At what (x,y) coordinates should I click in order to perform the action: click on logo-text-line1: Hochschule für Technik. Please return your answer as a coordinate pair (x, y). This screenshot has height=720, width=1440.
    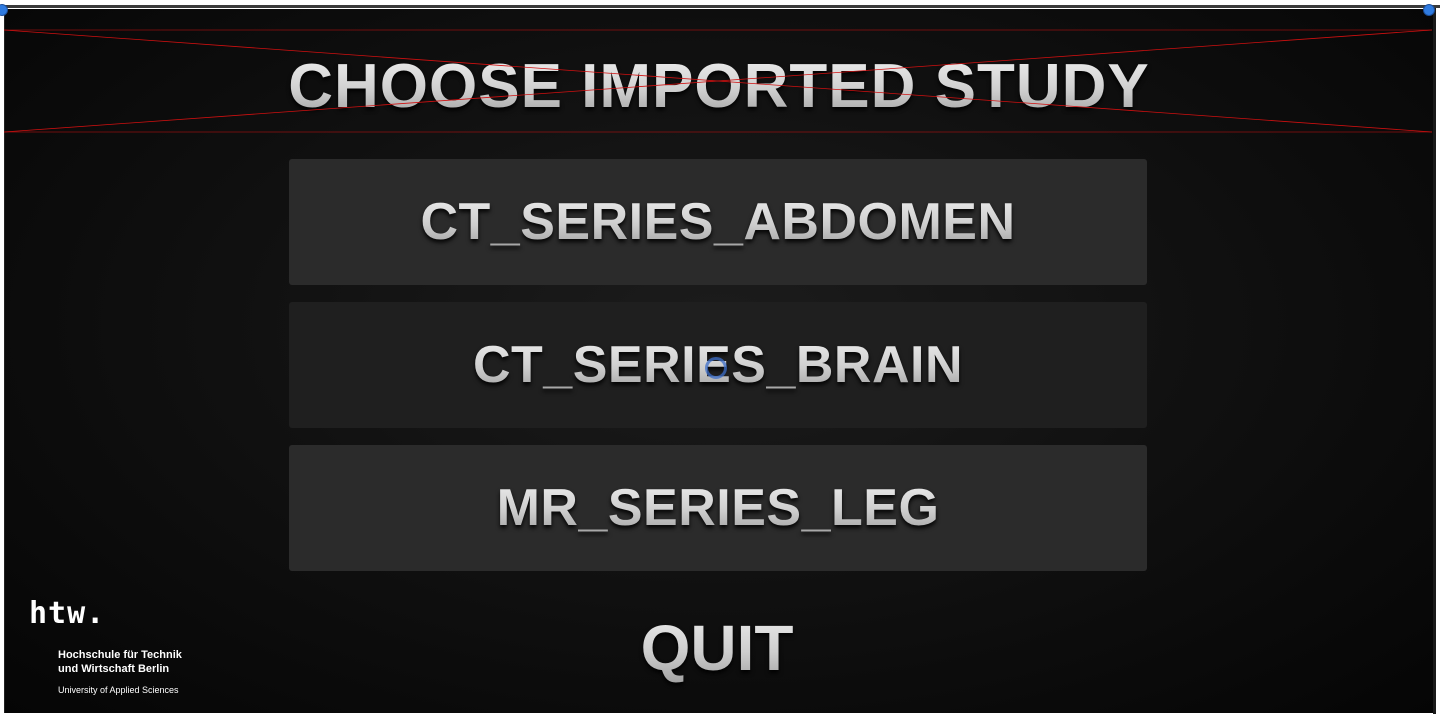
    Looking at the image, I should click on (120, 655).